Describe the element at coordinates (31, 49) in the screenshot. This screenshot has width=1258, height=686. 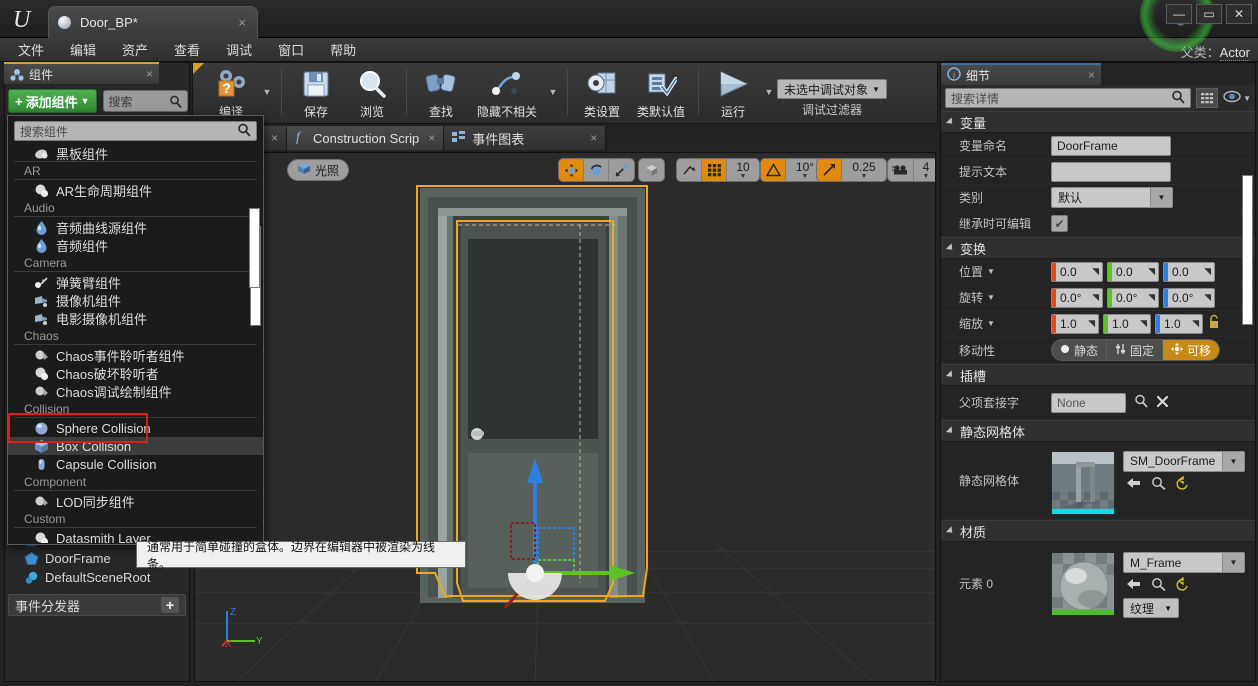
I see `menu-file: 文件` at that location.